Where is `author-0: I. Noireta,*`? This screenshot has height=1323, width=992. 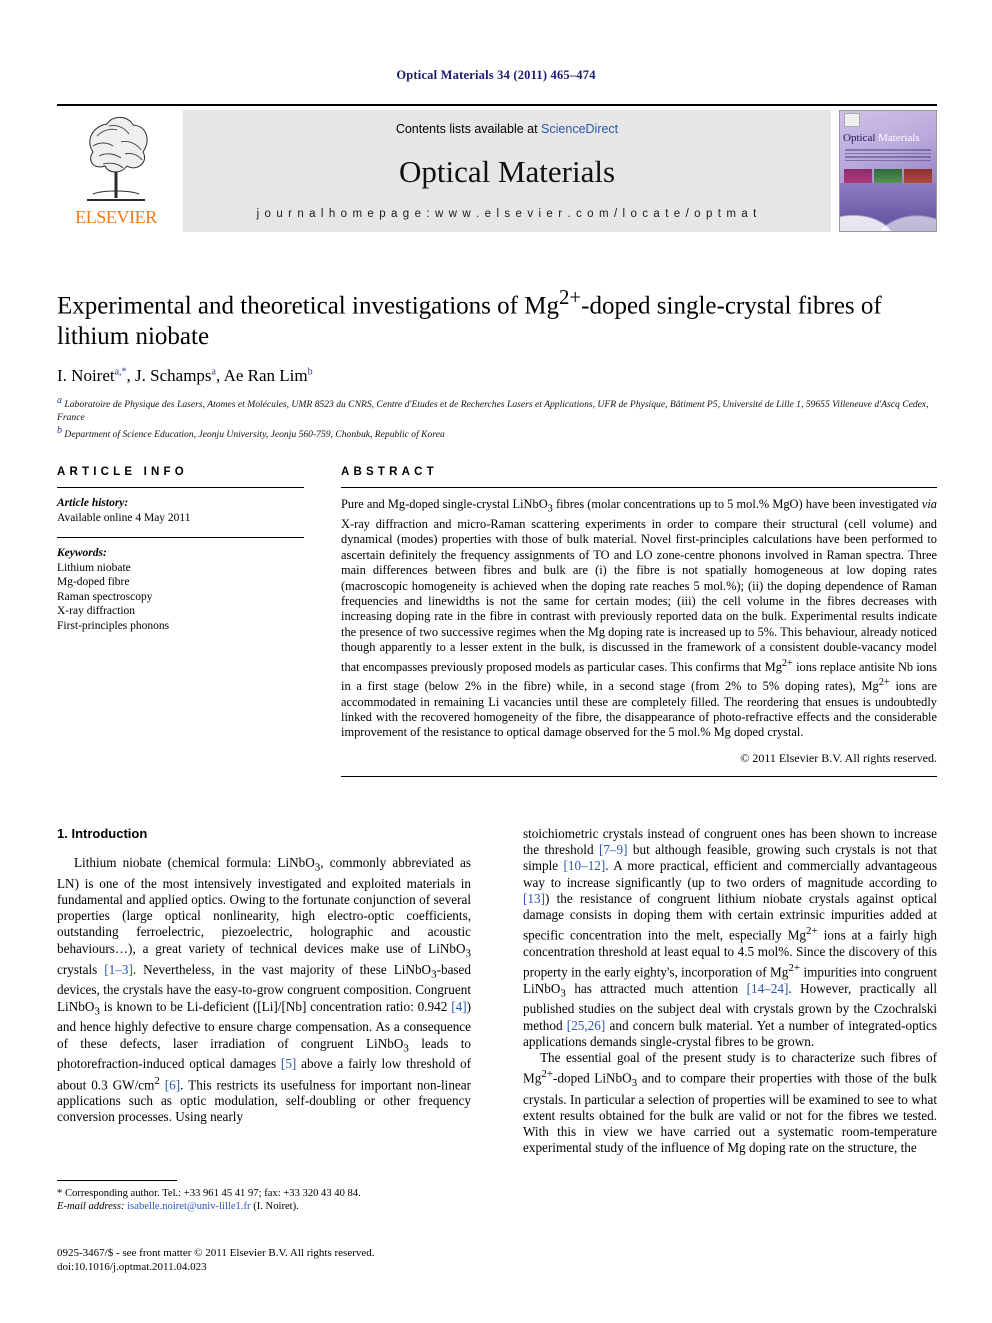
author-0: I. Noireta,* is located at coordinates (92, 375).